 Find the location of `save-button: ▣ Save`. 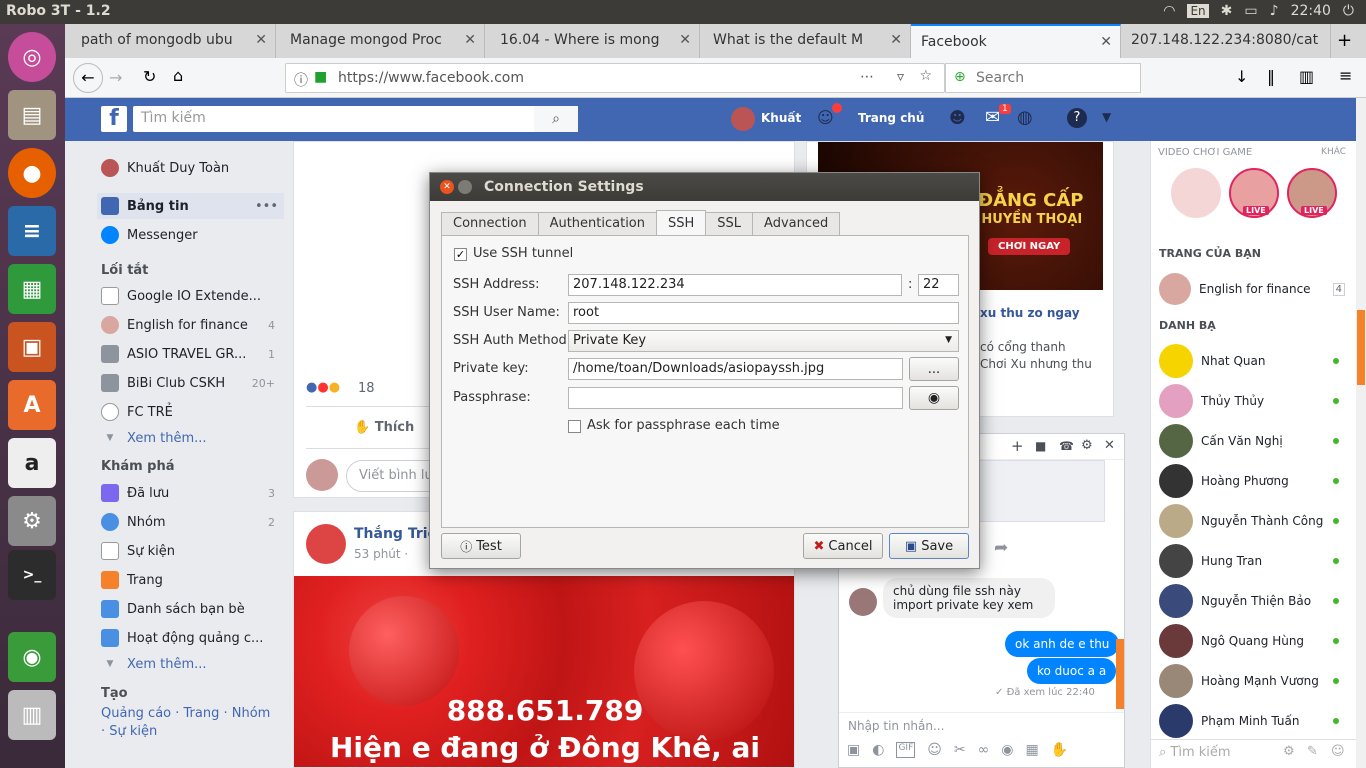

save-button: ▣ Save is located at coordinates (929, 546).